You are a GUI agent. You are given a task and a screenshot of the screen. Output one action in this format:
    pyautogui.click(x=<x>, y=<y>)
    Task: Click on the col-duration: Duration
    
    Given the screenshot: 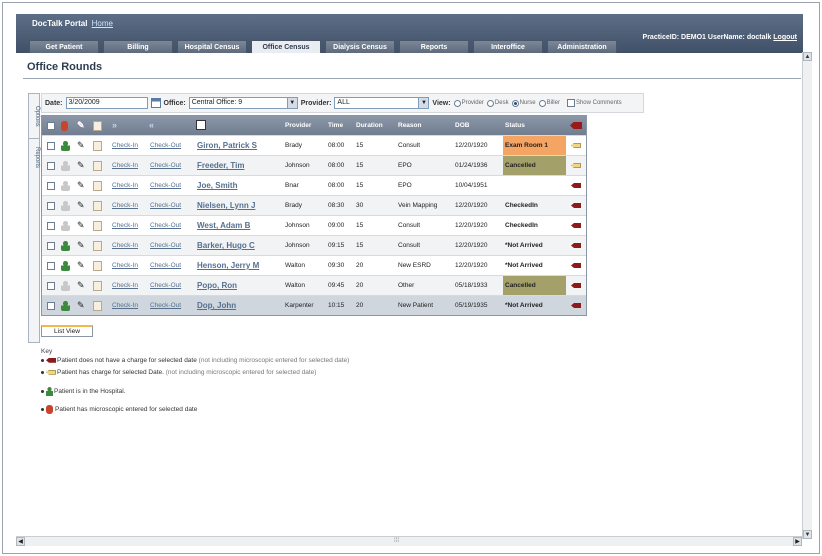 What is the action you would take?
    pyautogui.click(x=369, y=125)
    